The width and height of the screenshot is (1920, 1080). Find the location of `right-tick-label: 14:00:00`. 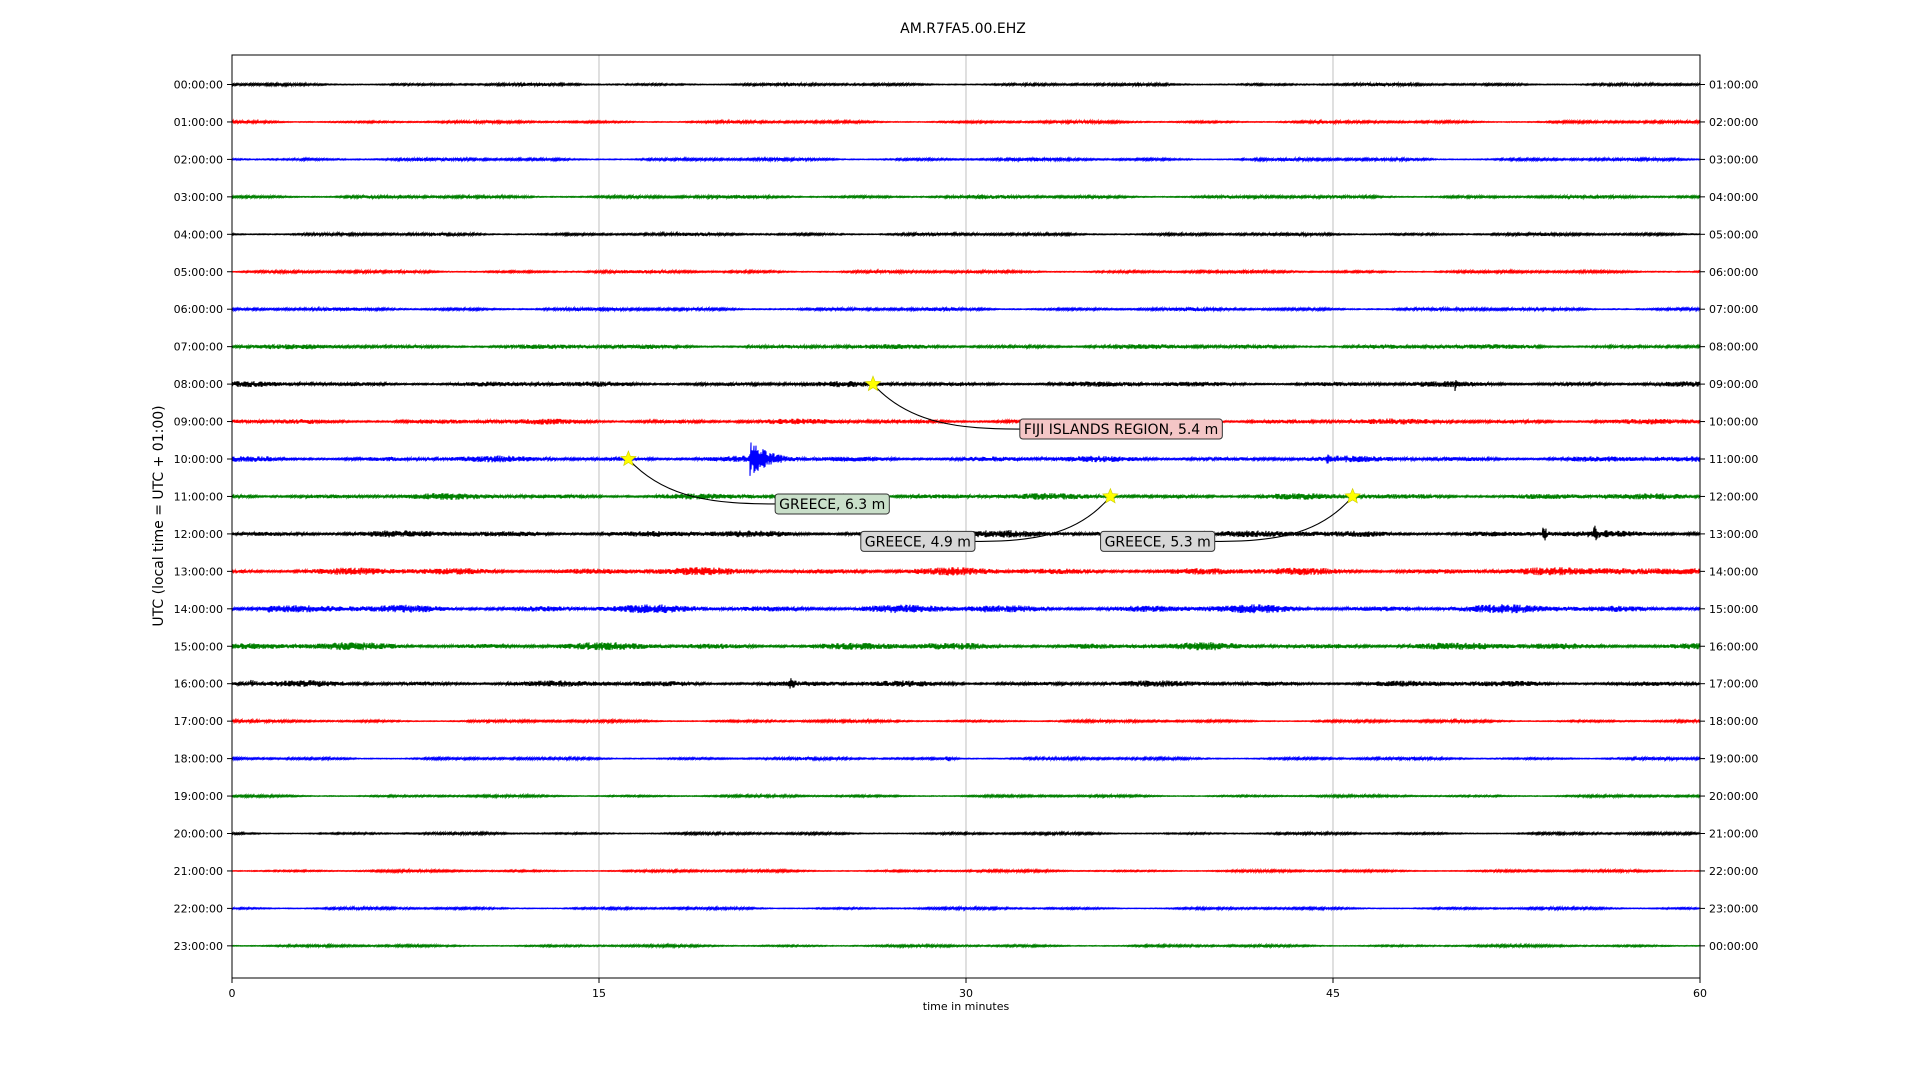

right-tick-label: 14:00:00 is located at coordinates (1733, 571).